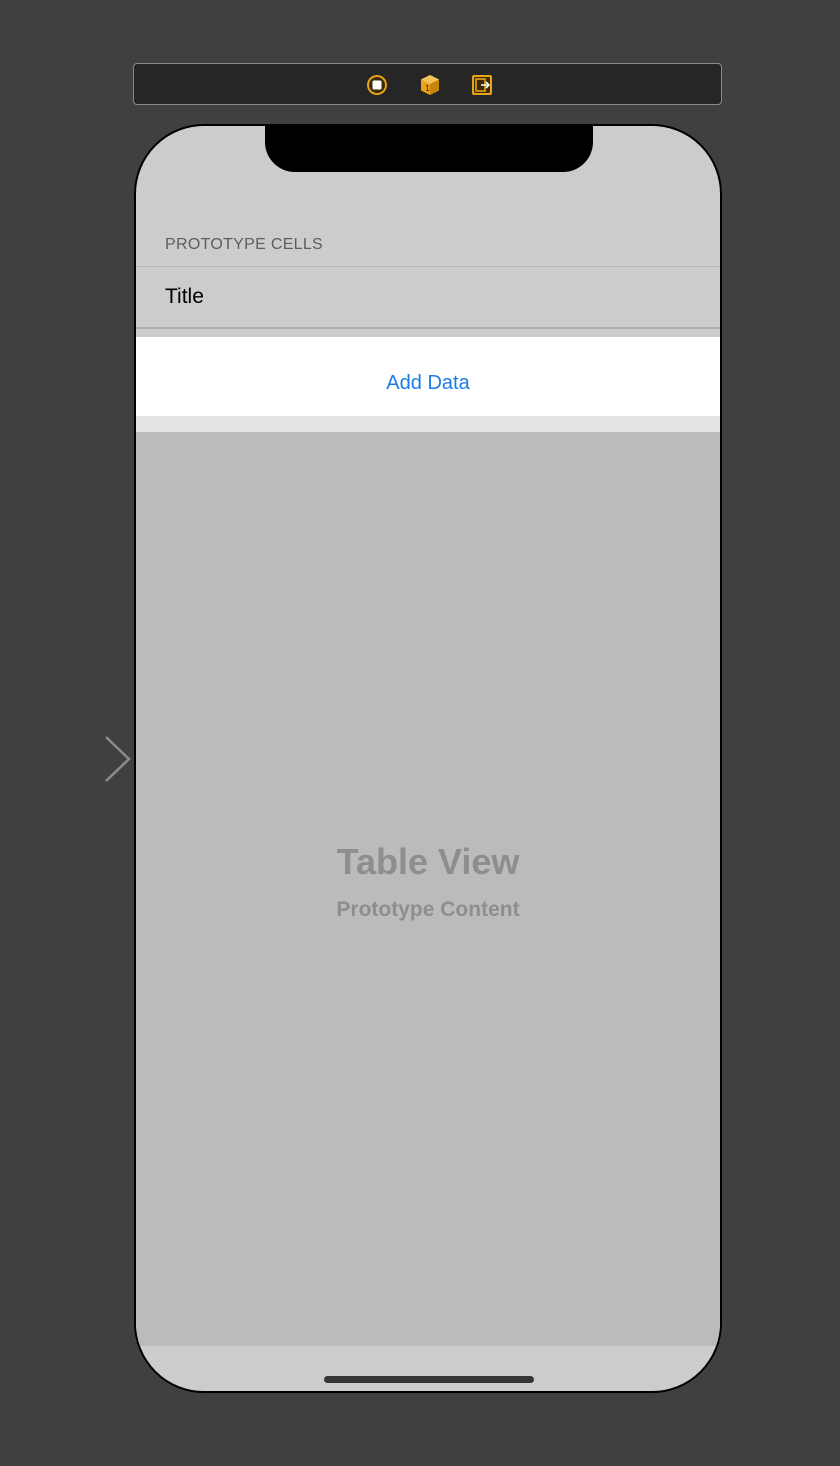  I want to click on add-data-label: Add Data, so click(428, 383).